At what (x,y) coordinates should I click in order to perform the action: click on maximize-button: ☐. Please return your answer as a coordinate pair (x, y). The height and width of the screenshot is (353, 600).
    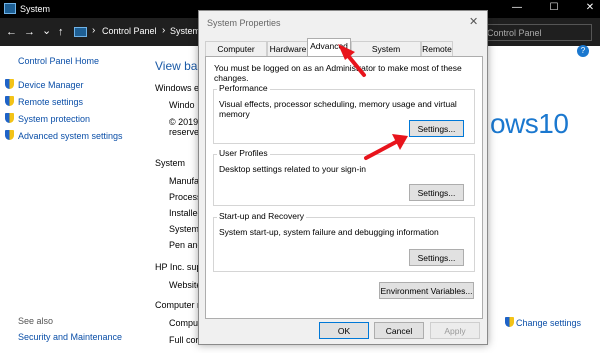
    Looking at the image, I should click on (554, 7).